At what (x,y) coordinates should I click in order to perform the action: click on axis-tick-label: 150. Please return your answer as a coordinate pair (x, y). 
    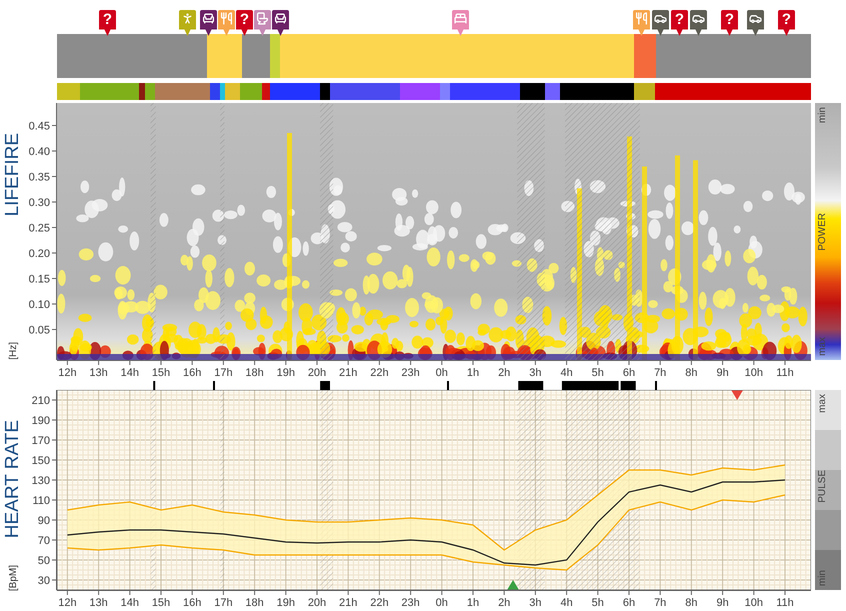
    Looking at the image, I should click on (41, 461).